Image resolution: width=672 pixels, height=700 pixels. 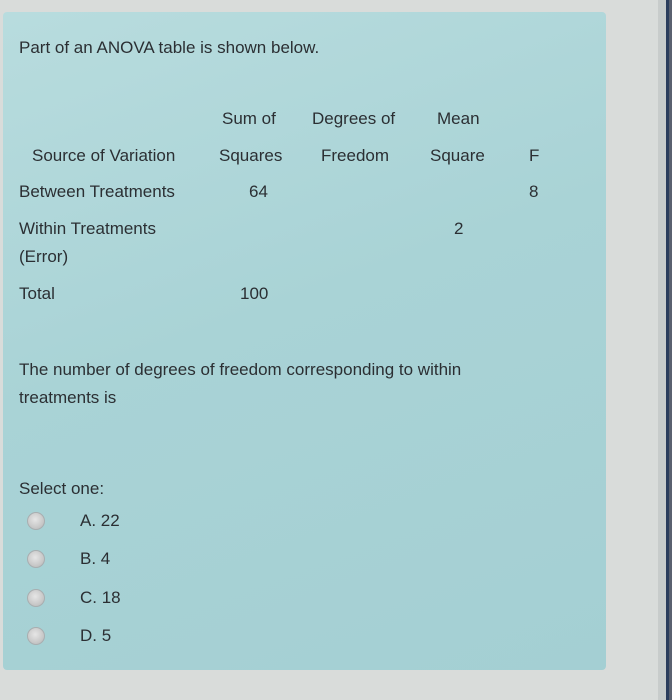 I want to click on row-total-source: Total, so click(x=37, y=293).